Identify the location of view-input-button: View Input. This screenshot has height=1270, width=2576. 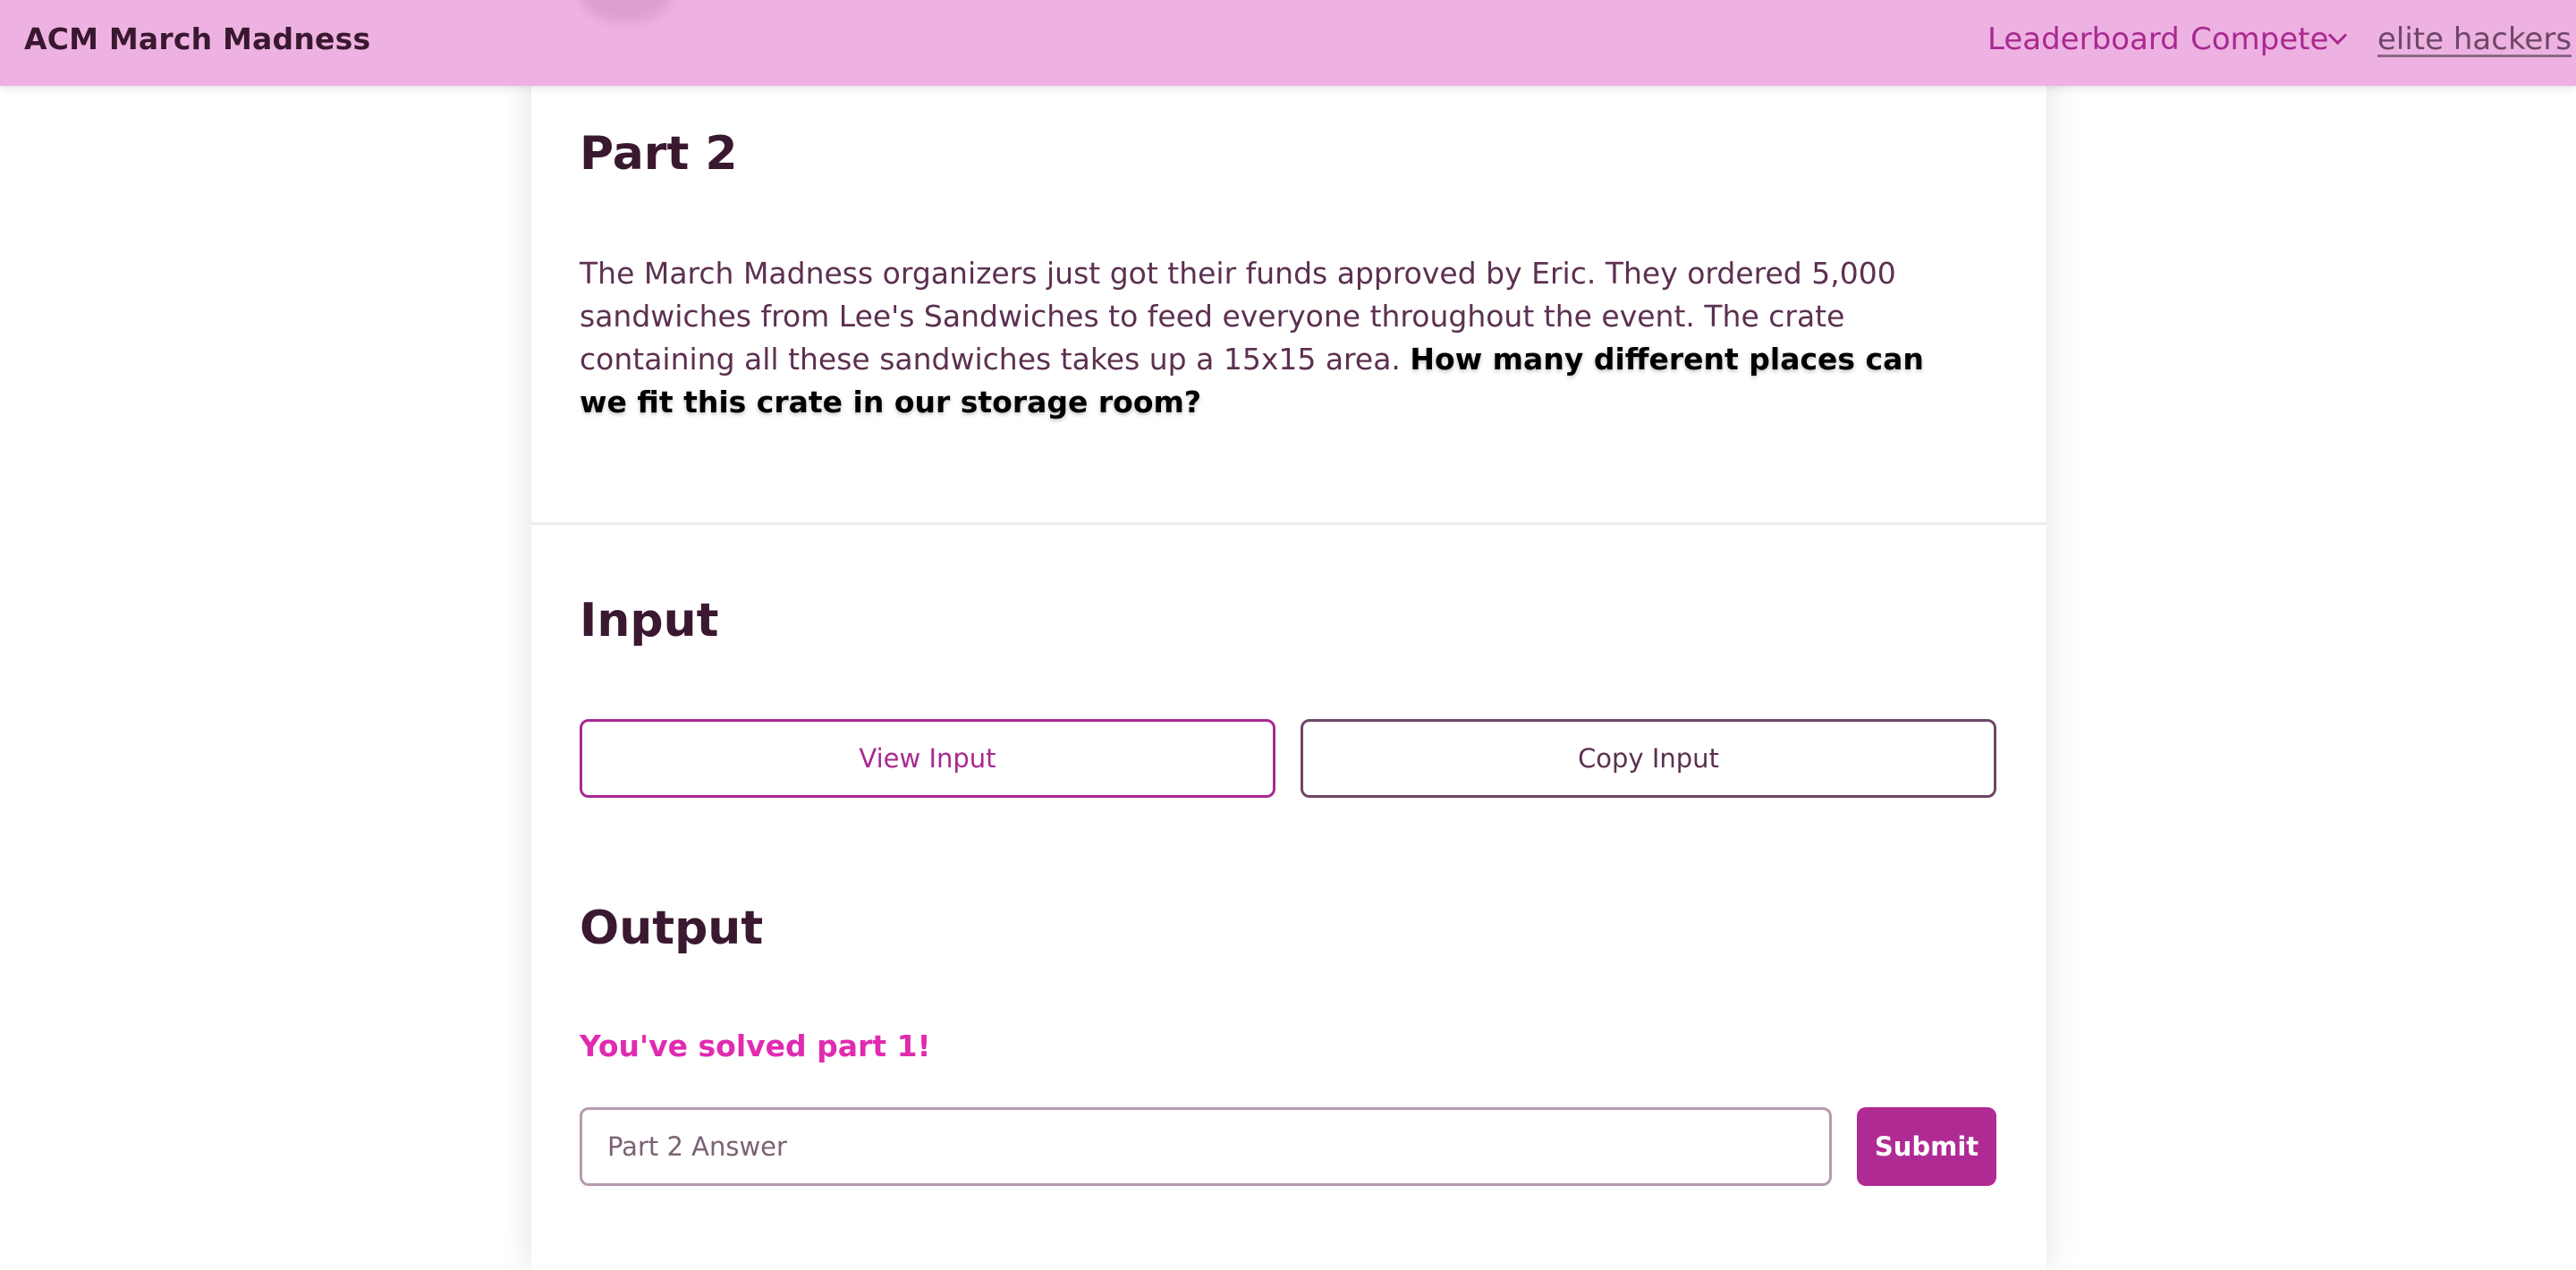
(927, 758).